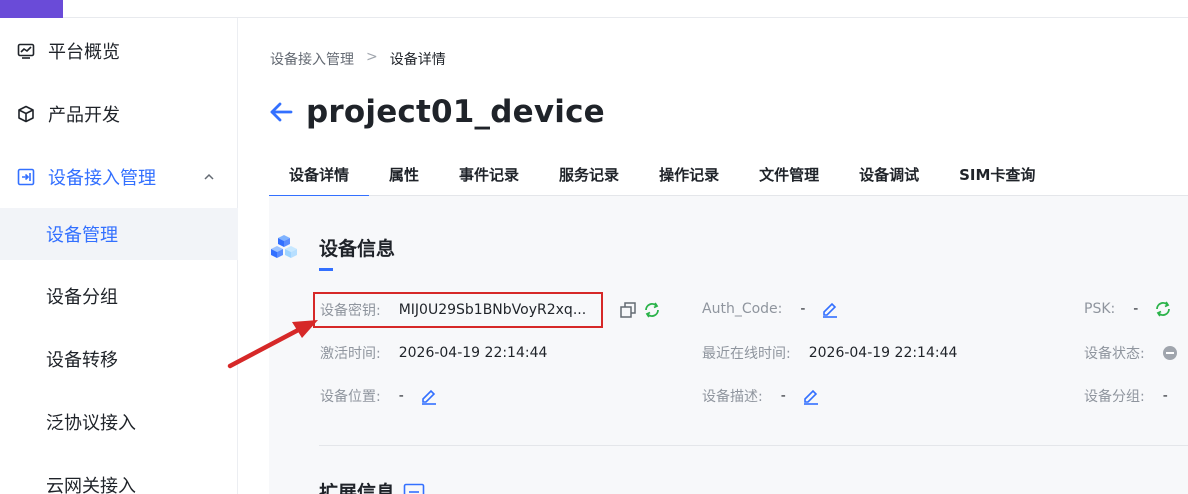 This screenshot has height=494, width=1188. I want to click on device-location-label: 设备位置:, so click(350, 397).